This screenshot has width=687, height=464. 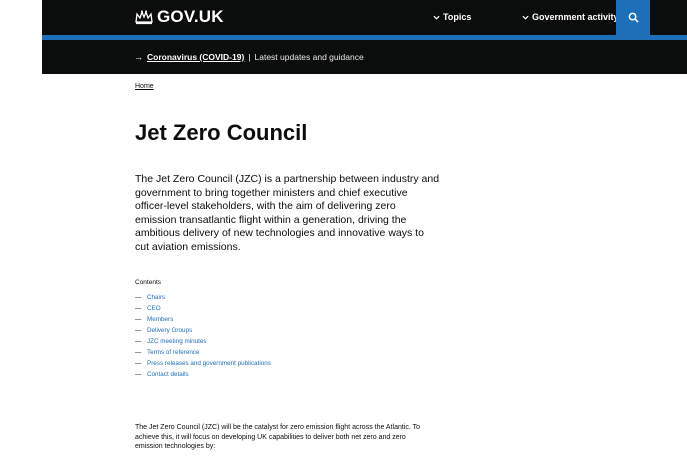 I want to click on contents-item: — Contact details, so click(x=203, y=374).